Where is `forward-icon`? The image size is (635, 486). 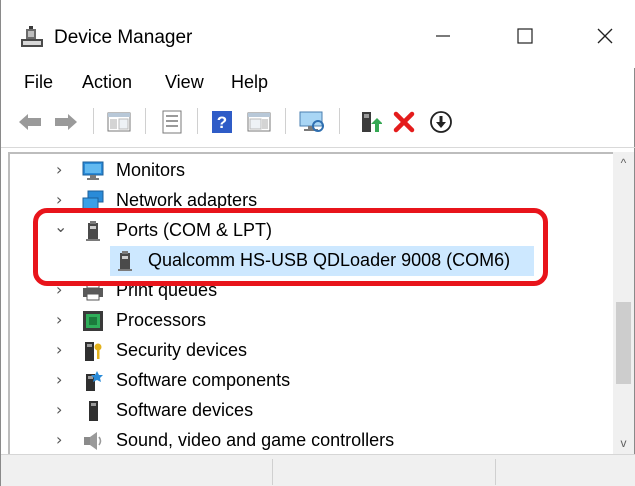
forward-icon is located at coordinates (66, 122).